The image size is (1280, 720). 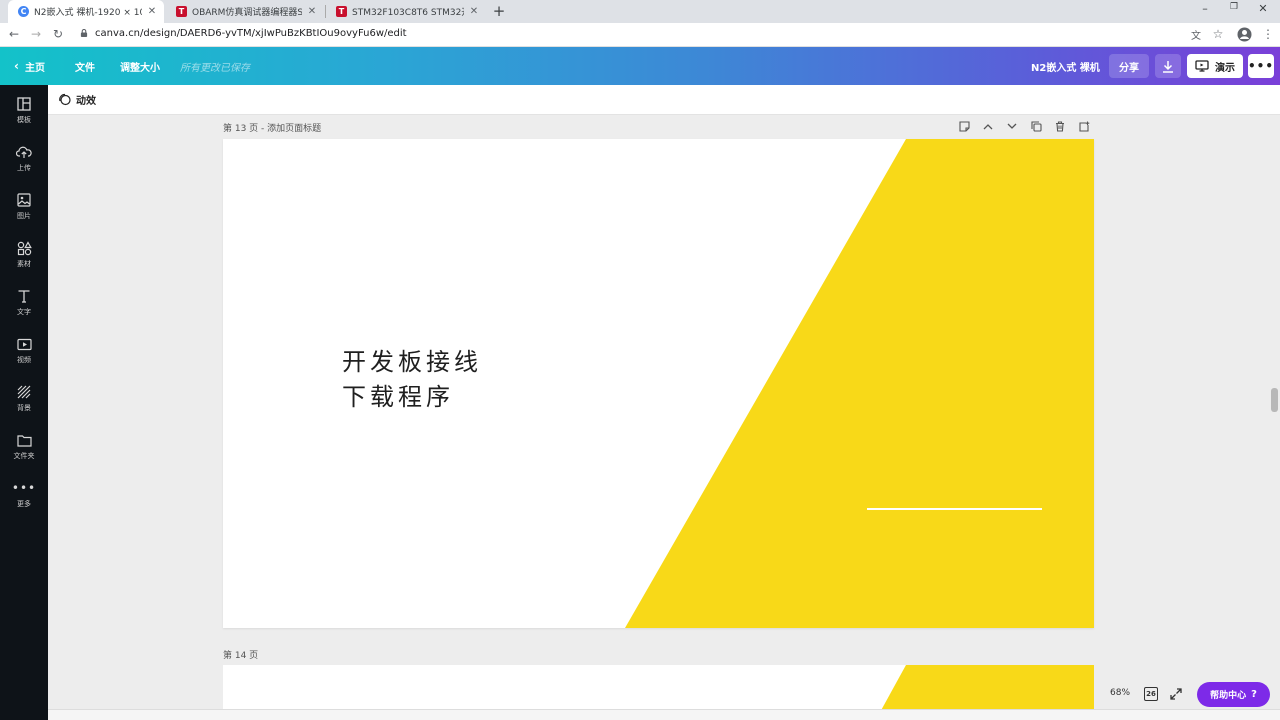 What do you see at coordinates (1228, 696) in the screenshot?
I see `help-center-label: 帮助中心` at bounding box center [1228, 696].